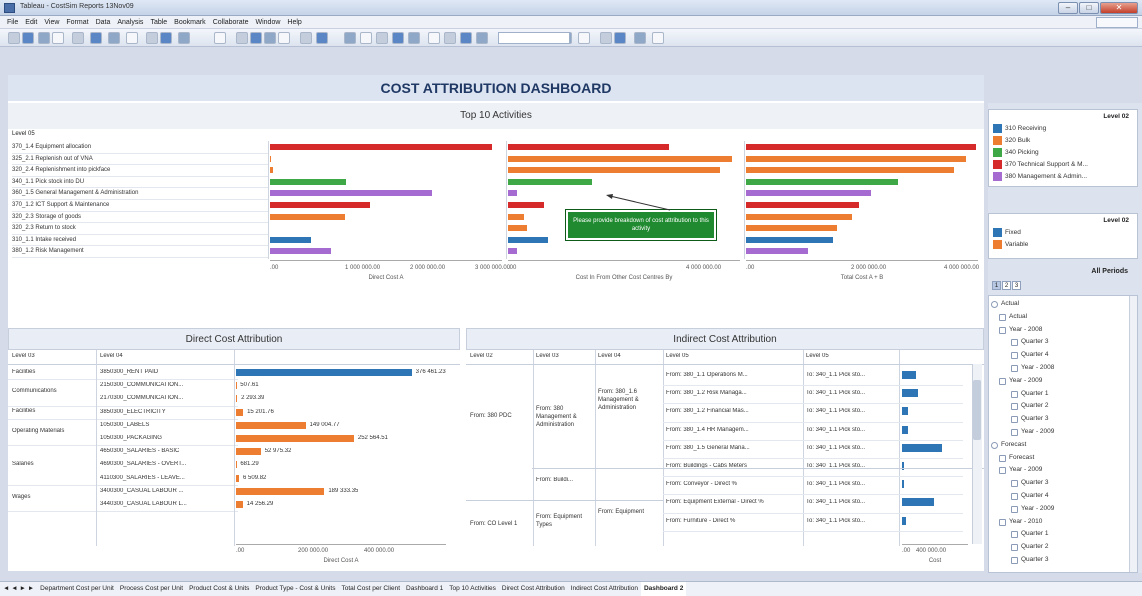 The width and height of the screenshot is (1142, 596). What do you see at coordinates (1070, 152) in the screenshot?
I see `legend-item: 340 Picking` at bounding box center [1070, 152].